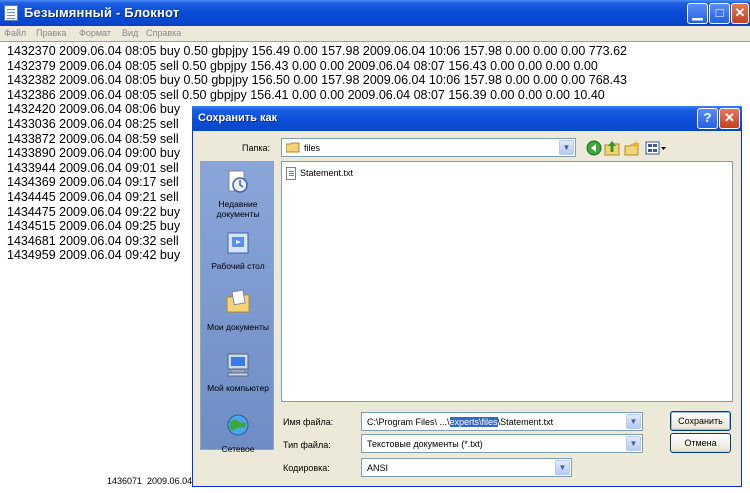  I want to click on filetype-label: Тип файла:, so click(307, 445).